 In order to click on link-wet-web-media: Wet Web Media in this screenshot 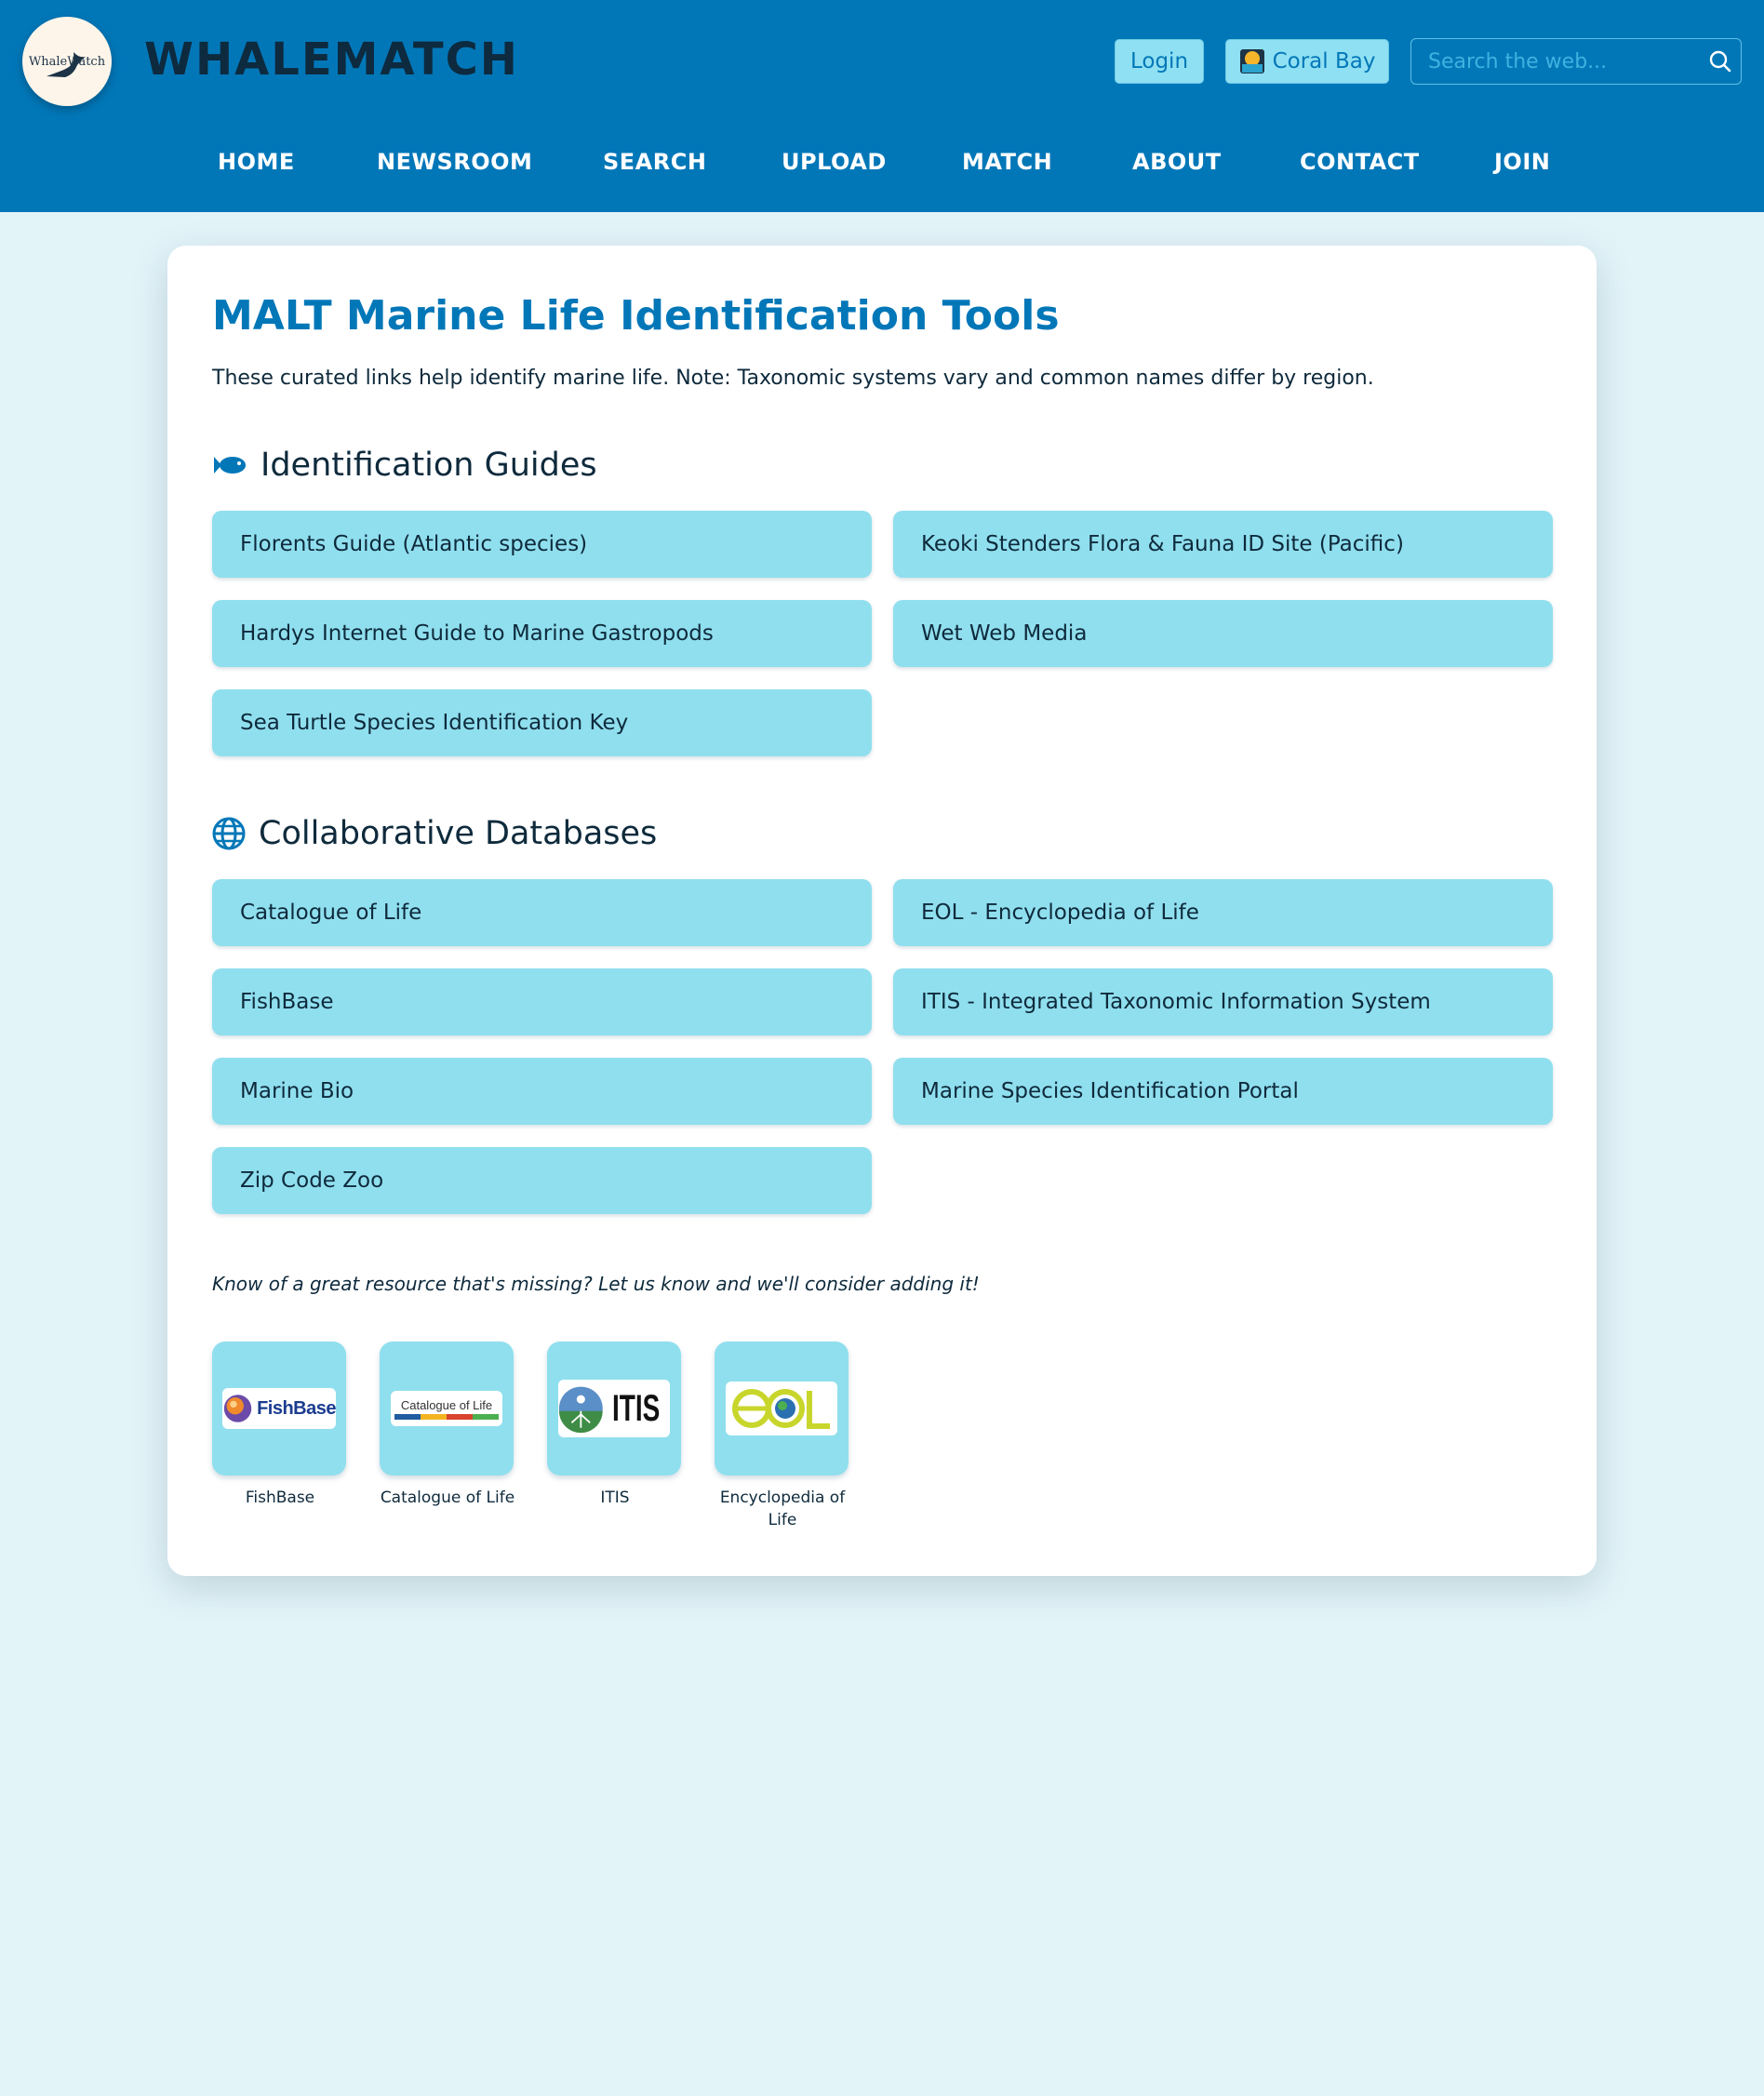, I will do `click(1223, 633)`.